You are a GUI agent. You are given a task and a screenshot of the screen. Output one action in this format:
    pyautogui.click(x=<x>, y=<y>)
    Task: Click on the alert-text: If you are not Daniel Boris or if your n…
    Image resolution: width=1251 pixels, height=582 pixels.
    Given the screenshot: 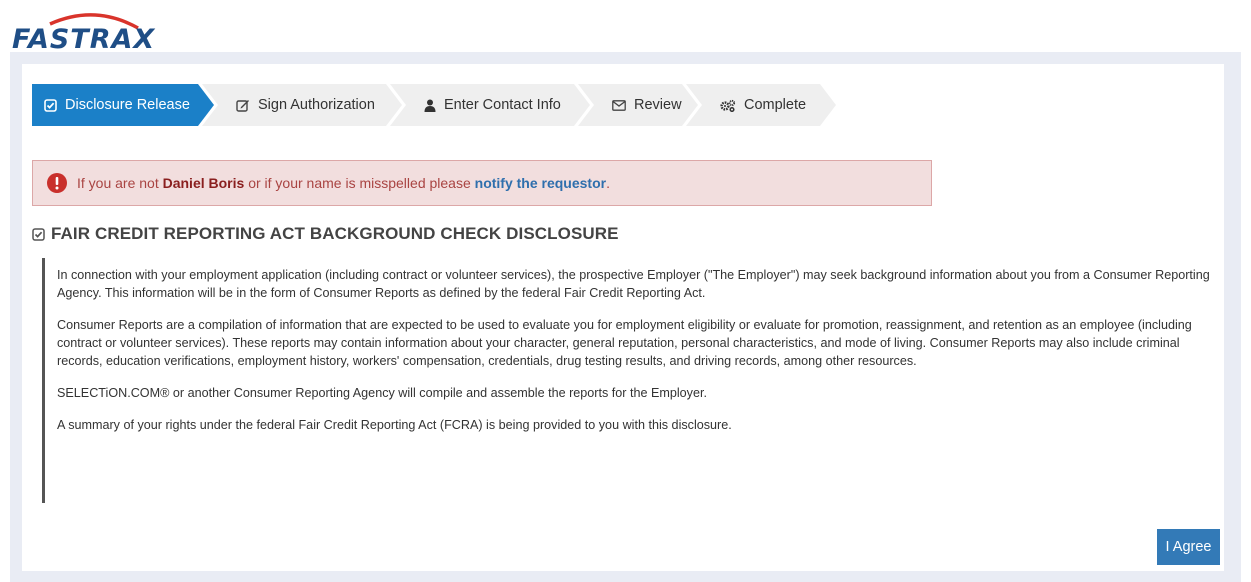 What is the action you would take?
    pyautogui.click(x=343, y=183)
    